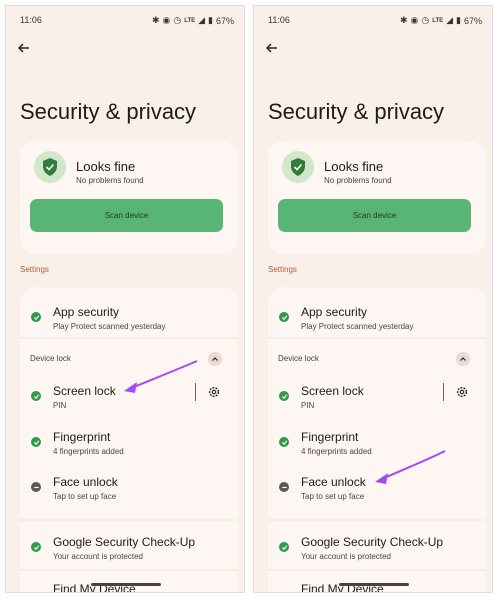 The image size is (500, 600). What do you see at coordinates (443, 392) in the screenshot?
I see `vertical-divider` at bounding box center [443, 392].